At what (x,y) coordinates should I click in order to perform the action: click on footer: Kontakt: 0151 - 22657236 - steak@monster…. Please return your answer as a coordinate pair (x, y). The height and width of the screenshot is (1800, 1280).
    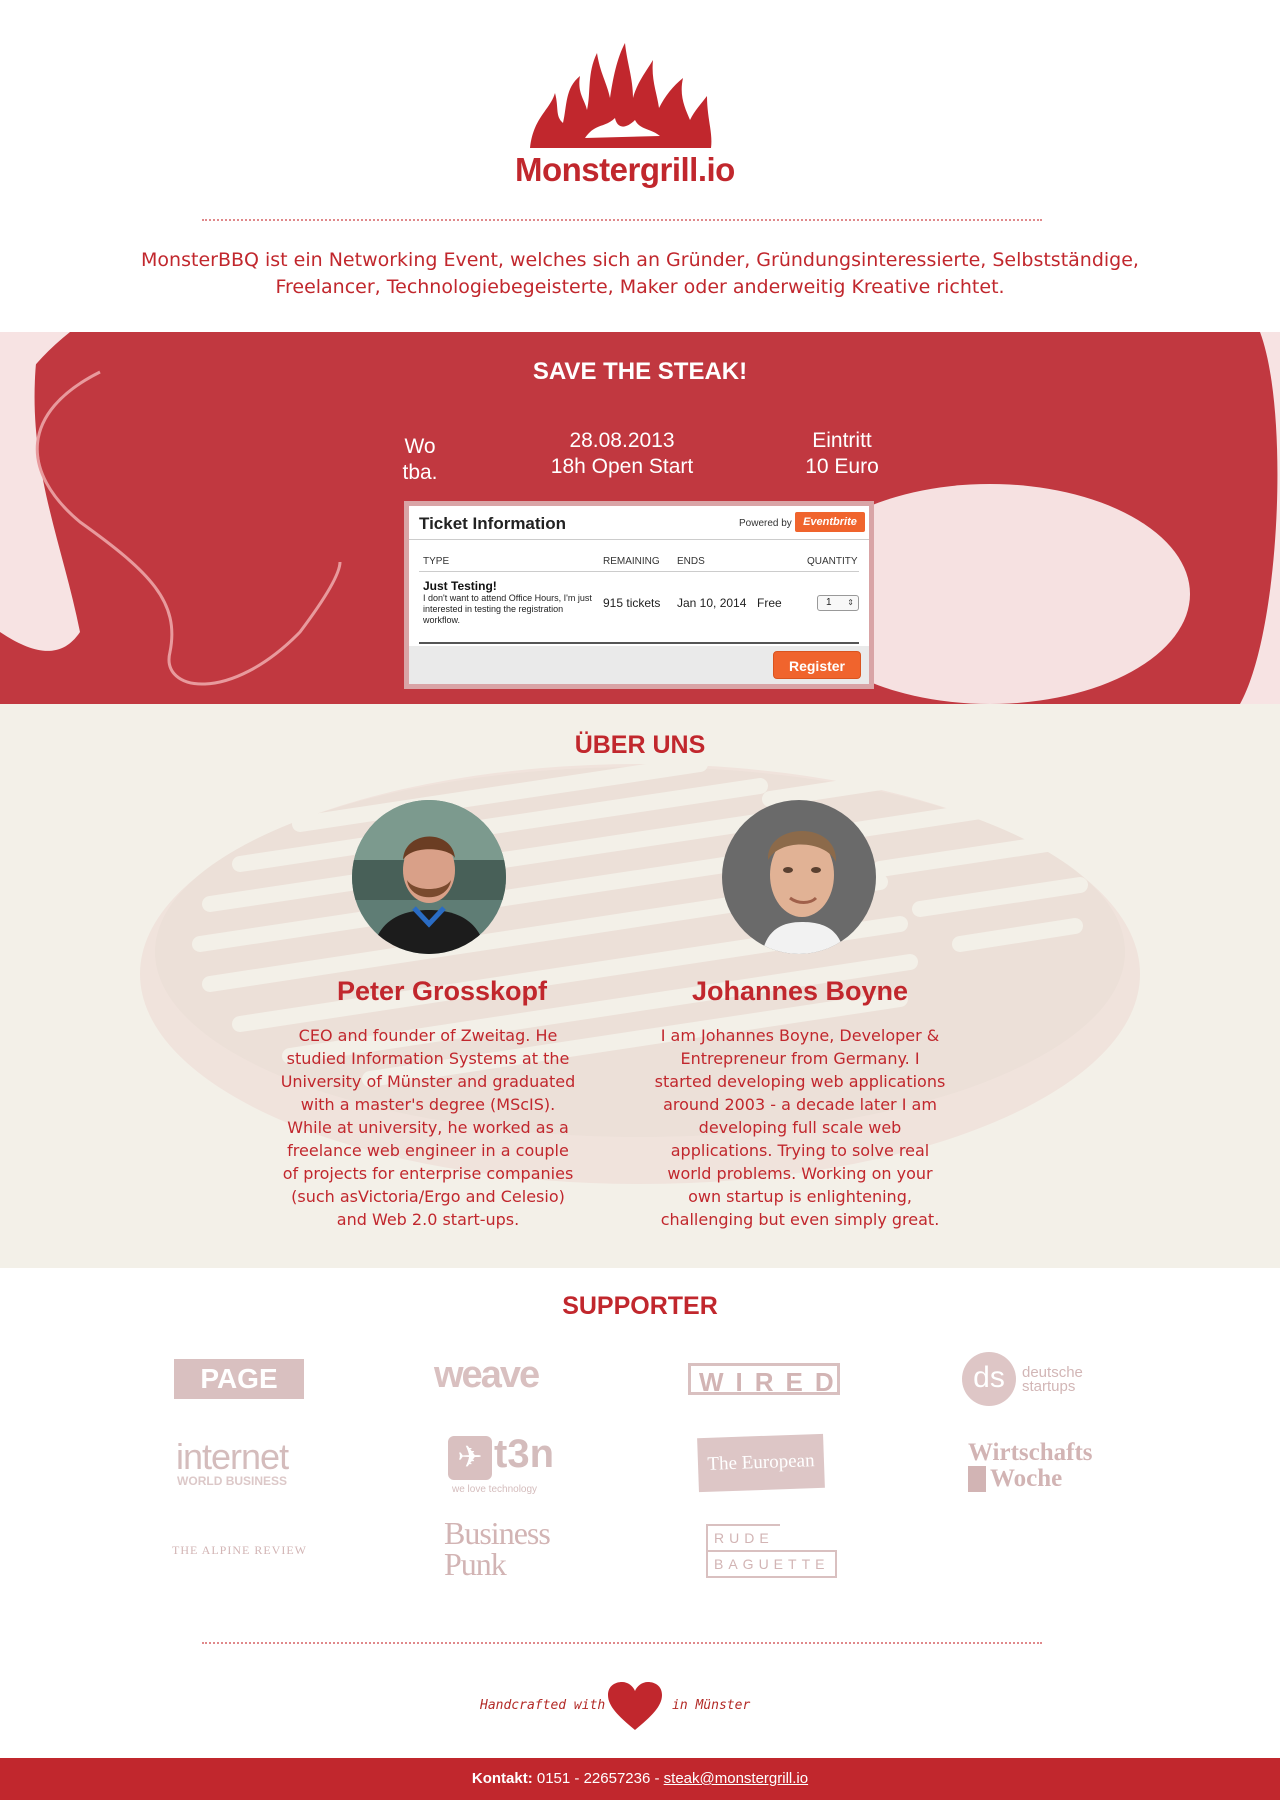
    Looking at the image, I should click on (640, 1779).